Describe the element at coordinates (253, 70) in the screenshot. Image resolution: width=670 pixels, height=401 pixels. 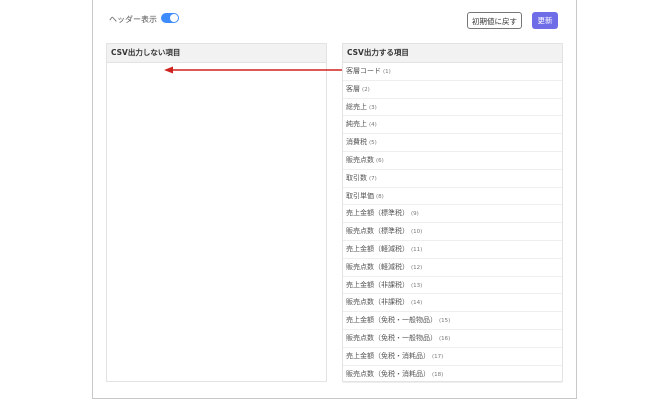
I see `drag-direction-arrow` at that location.